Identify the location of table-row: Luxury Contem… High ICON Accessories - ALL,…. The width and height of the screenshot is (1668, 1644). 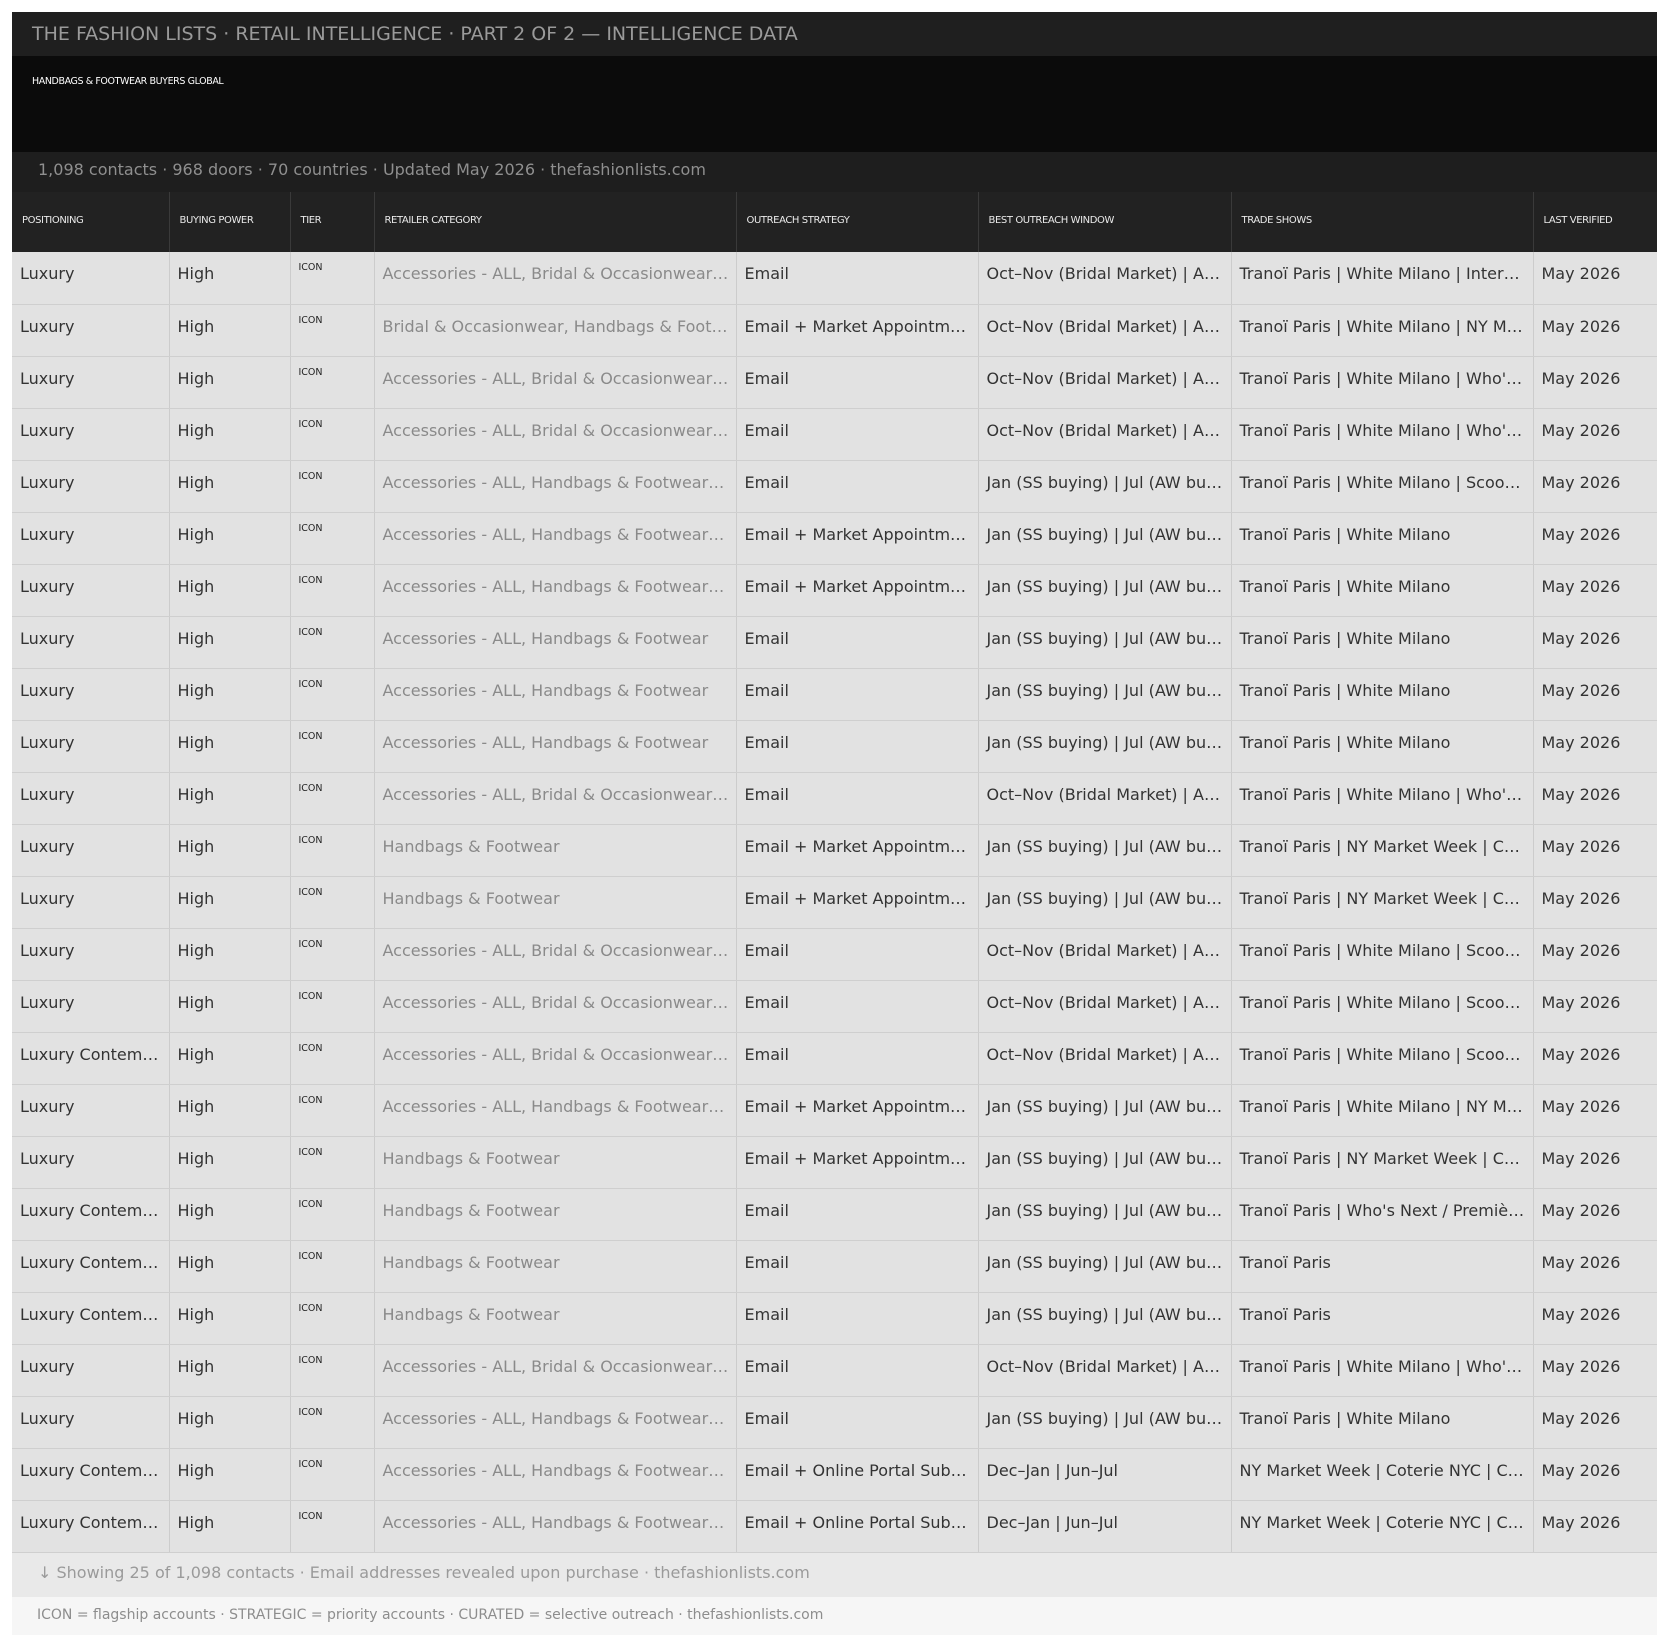
(834, 1058).